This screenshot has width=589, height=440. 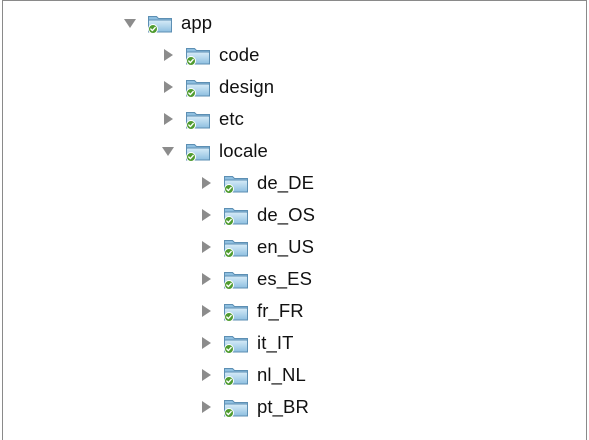 I want to click on tree-item-label: fr_FR, so click(x=280, y=310).